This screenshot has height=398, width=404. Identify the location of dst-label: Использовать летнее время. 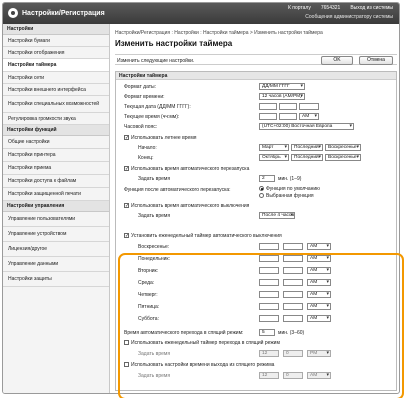
(164, 138).